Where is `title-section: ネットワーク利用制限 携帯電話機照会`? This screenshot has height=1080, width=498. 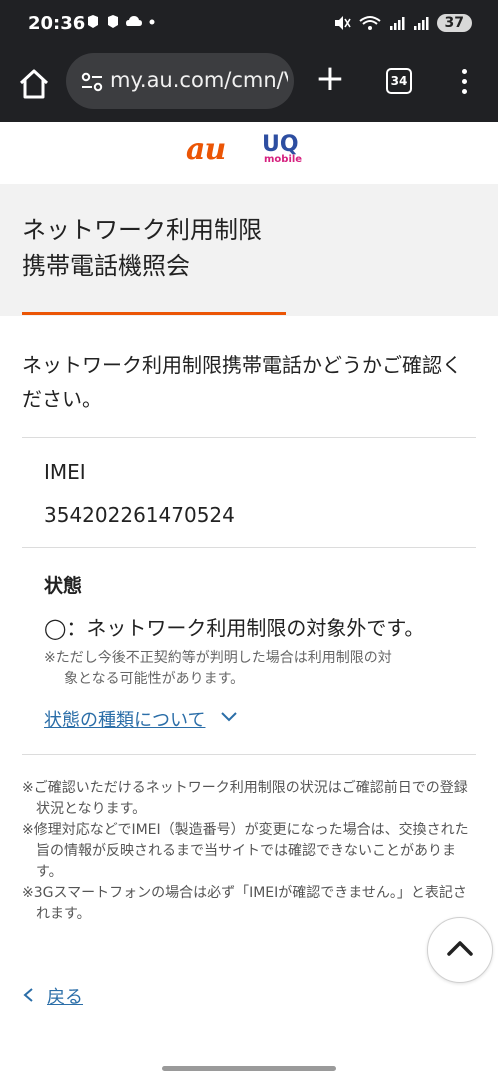 title-section: ネットワーク利用制限 携帯電話機照会 is located at coordinates (249, 250).